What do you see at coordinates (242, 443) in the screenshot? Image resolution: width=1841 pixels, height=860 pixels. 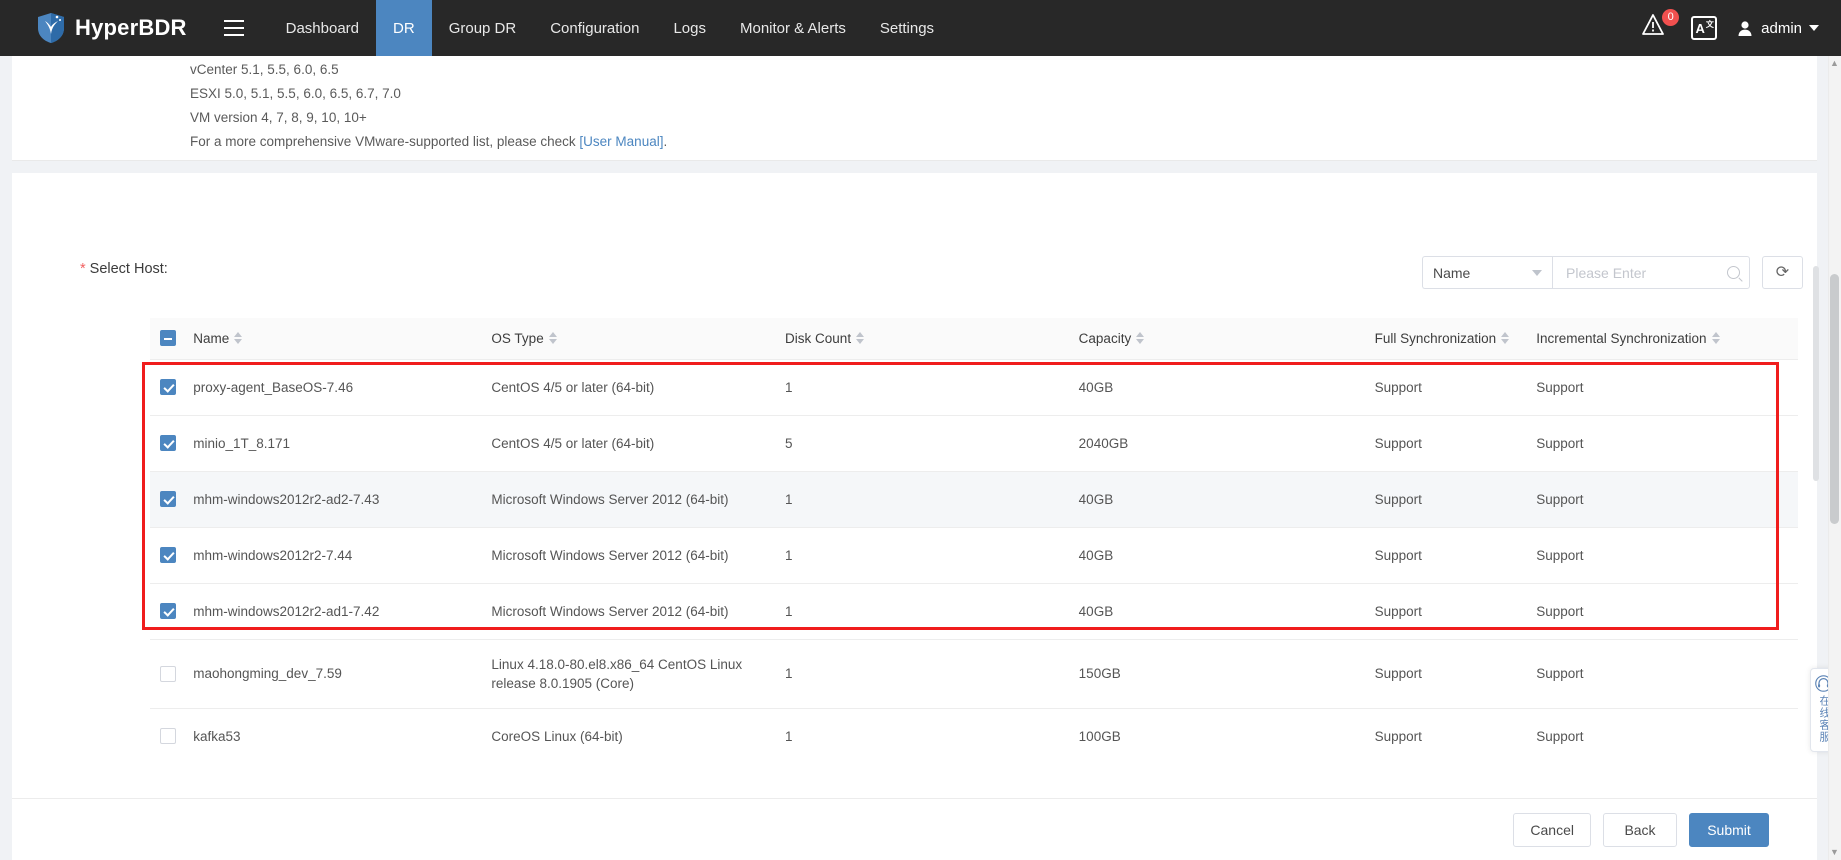 I see `cell-name-text: minio_1T_8.171` at bounding box center [242, 443].